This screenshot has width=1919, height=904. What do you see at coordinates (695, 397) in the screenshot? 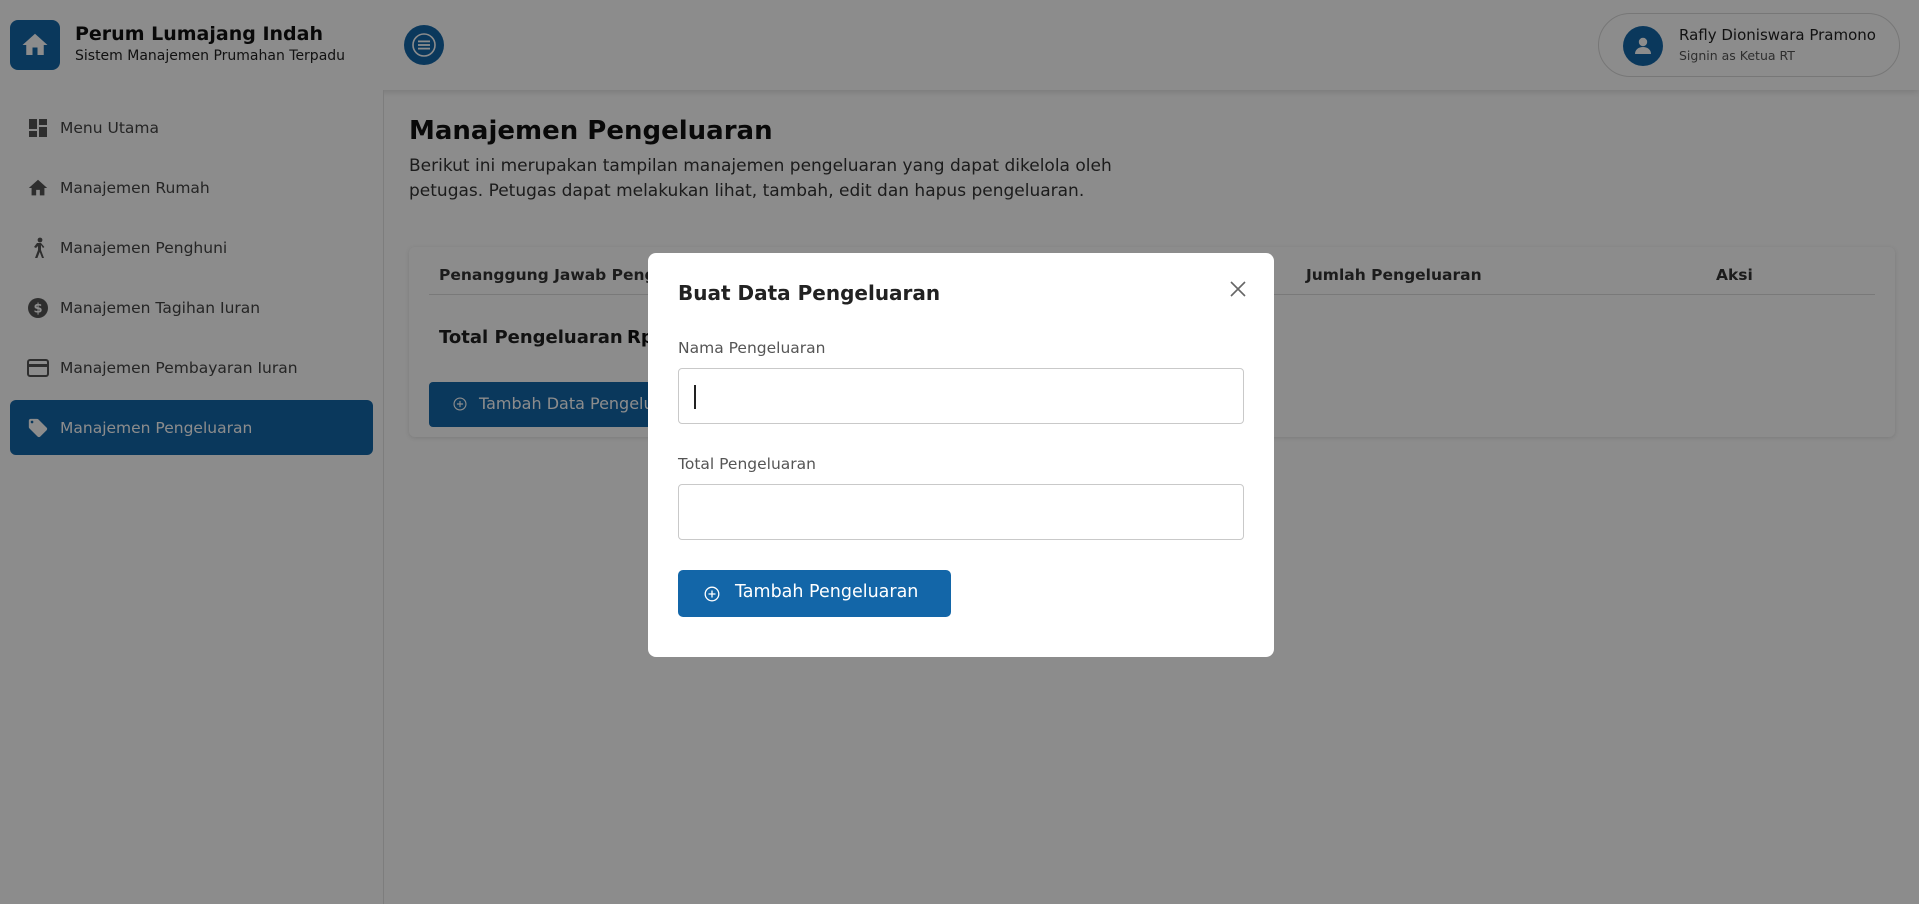
I see `text-cursor` at bounding box center [695, 397].